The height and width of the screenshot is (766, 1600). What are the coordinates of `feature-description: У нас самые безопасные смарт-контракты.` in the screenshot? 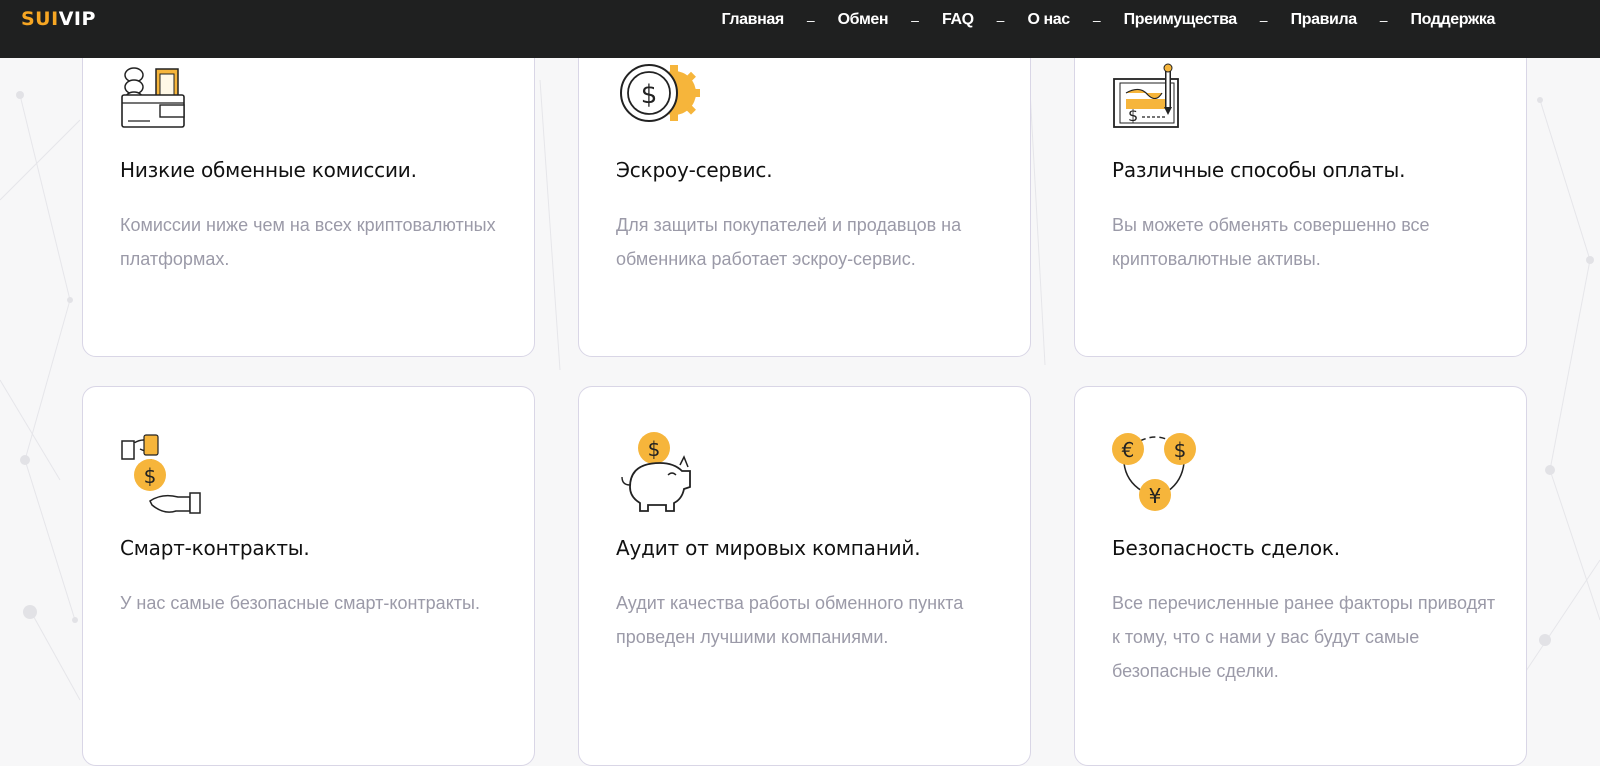 It's located at (300, 603).